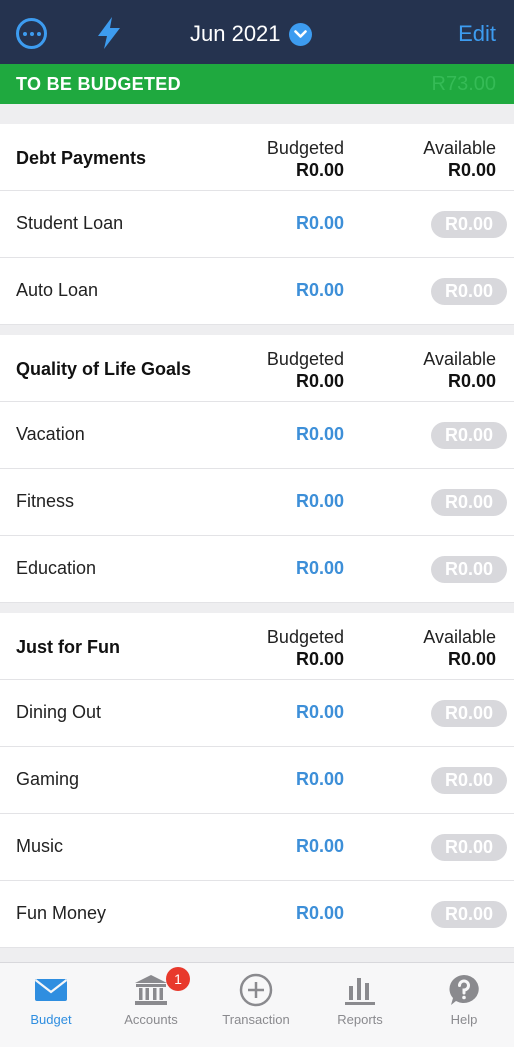 The image size is (514, 1047). I want to click on to-be-budgeted-label: TO BE BUDGETED, so click(98, 83).